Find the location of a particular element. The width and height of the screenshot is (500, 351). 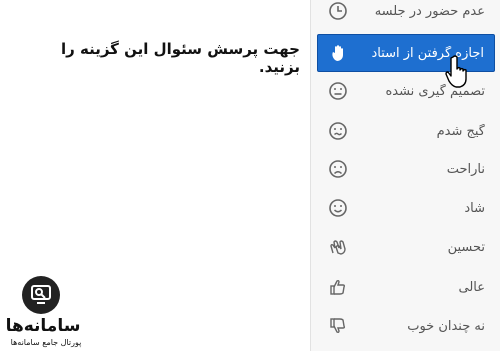

clock-icon is located at coordinates (338, 11).